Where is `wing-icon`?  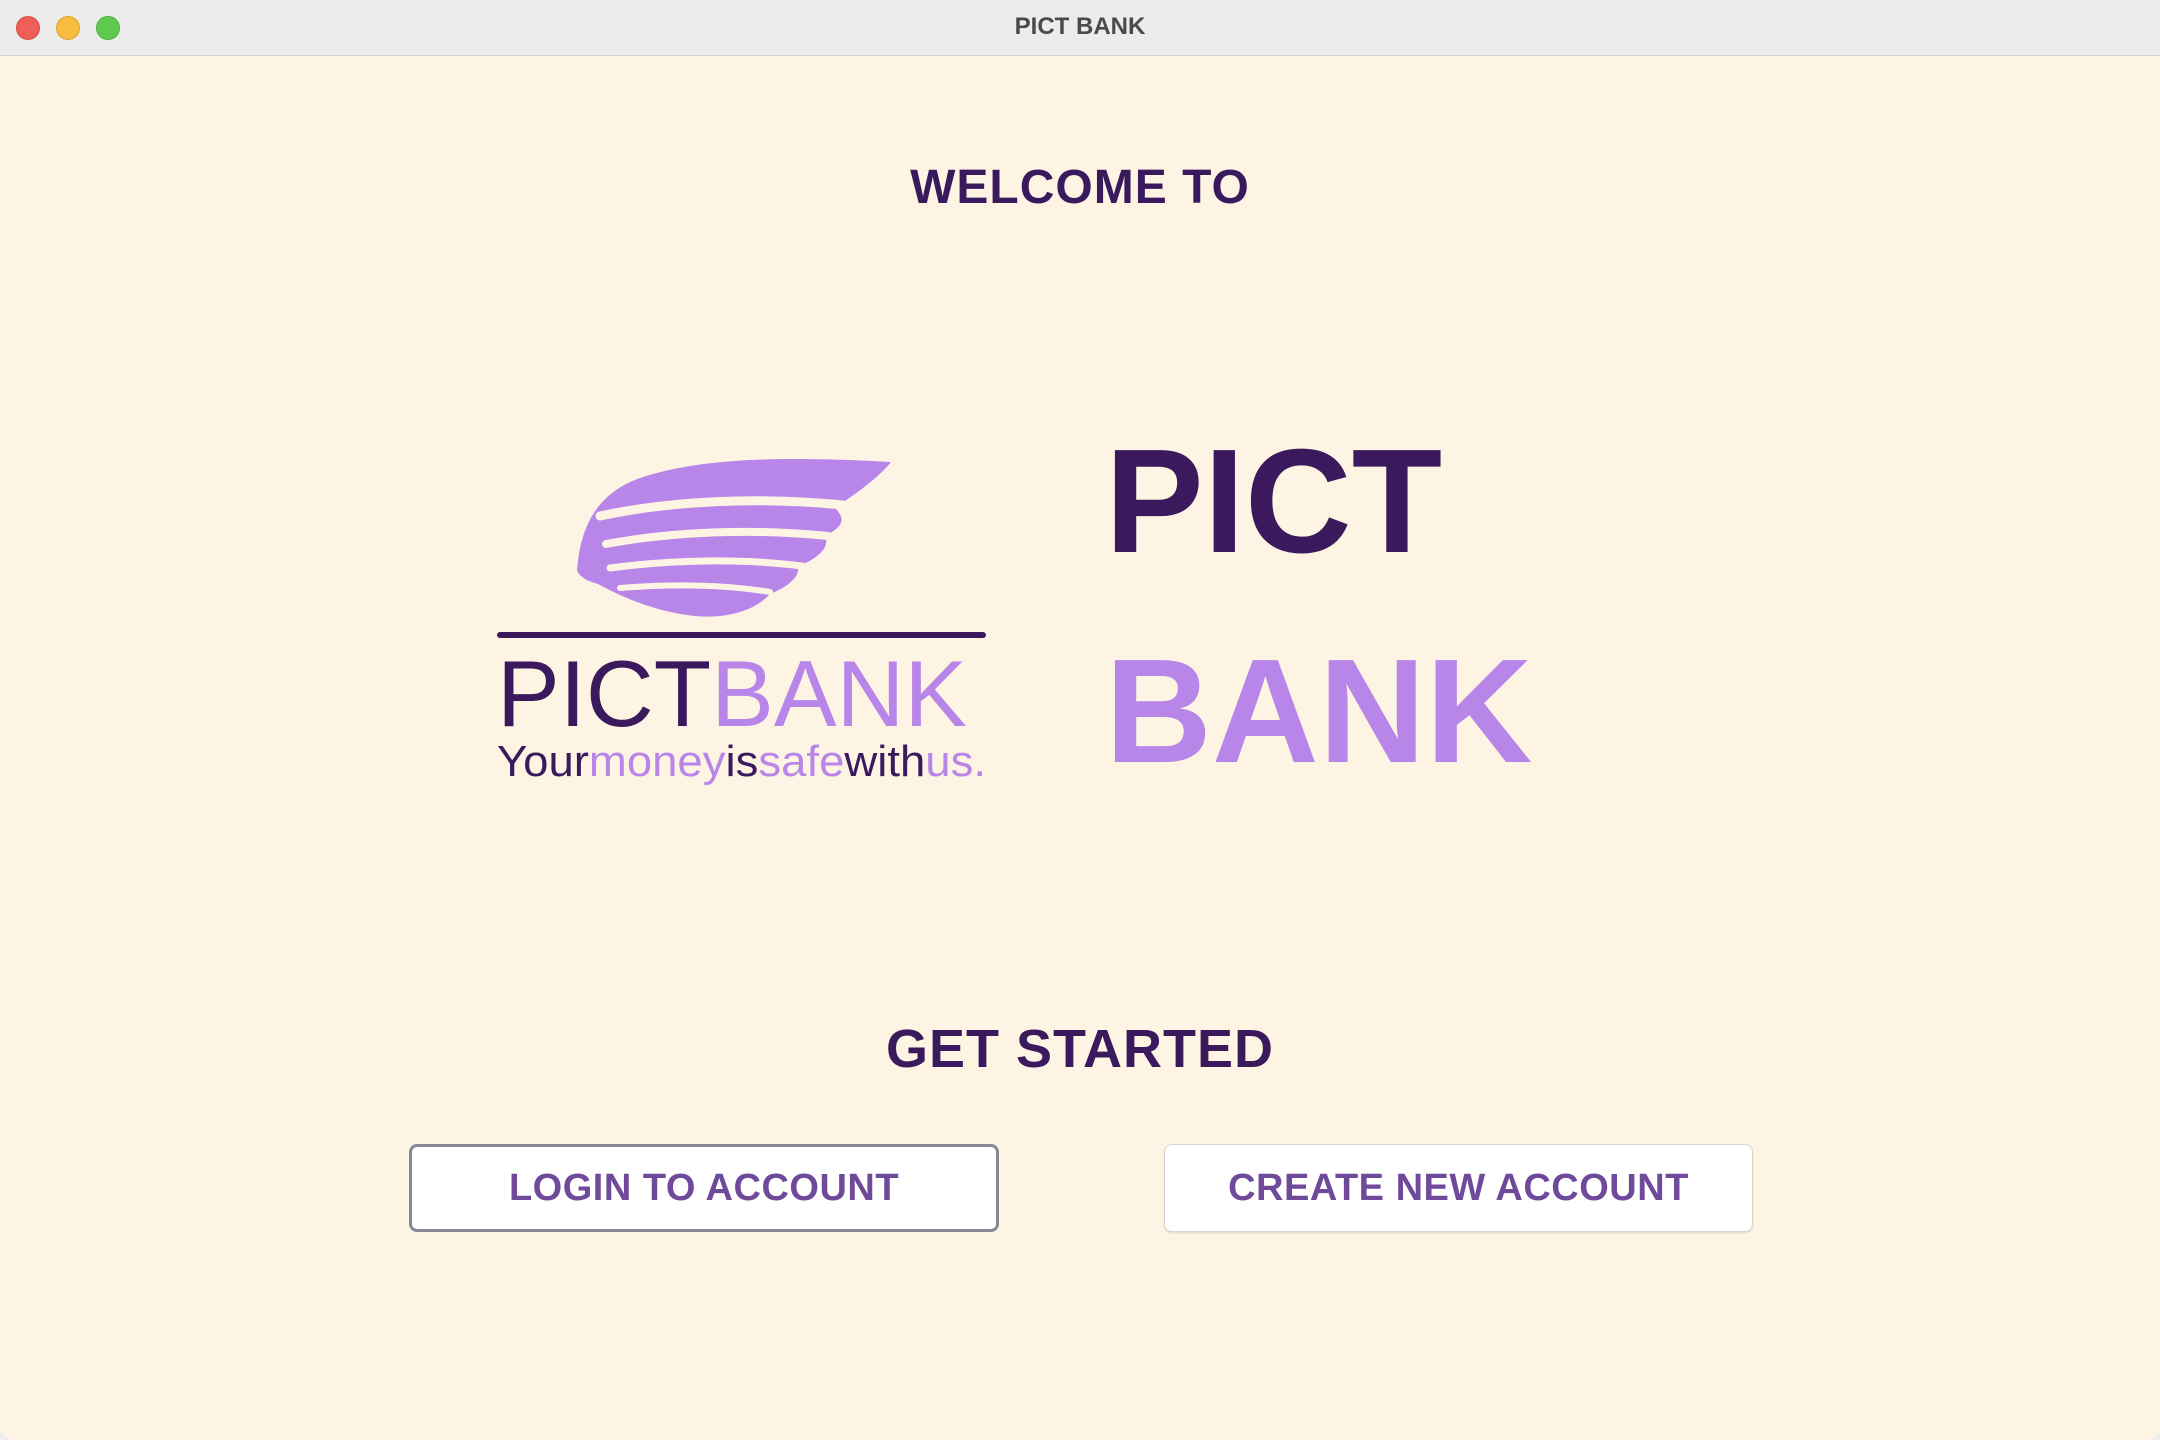
wing-icon is located at coordinates (734, 538).